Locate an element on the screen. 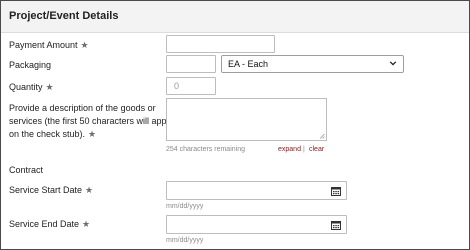 Image resolution: width=470 pixels, height=250 pixels. chars-remaining-text: 254 characters remaining is located at coordinates (205, 149).